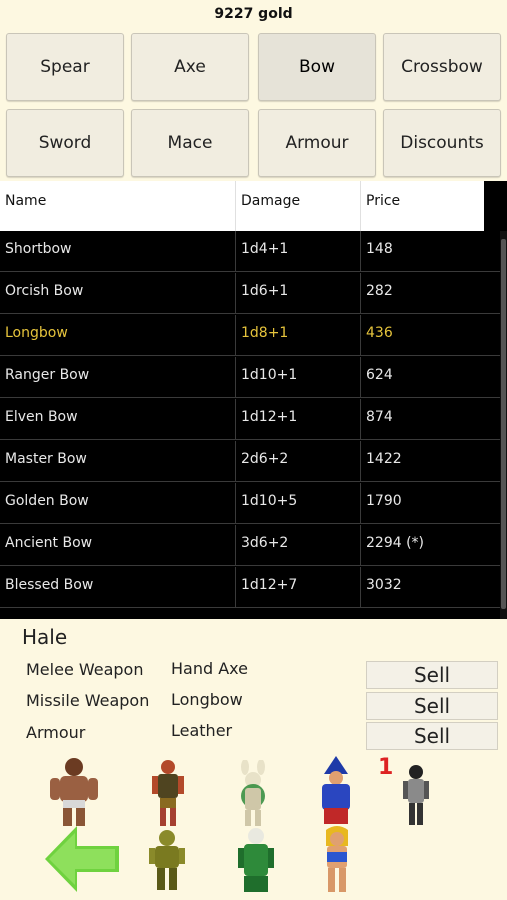 The height and width of the screenshot is (900, 507). I want to click on table-row-selected: Longbow 1d8+1 436, so click(250, 335).